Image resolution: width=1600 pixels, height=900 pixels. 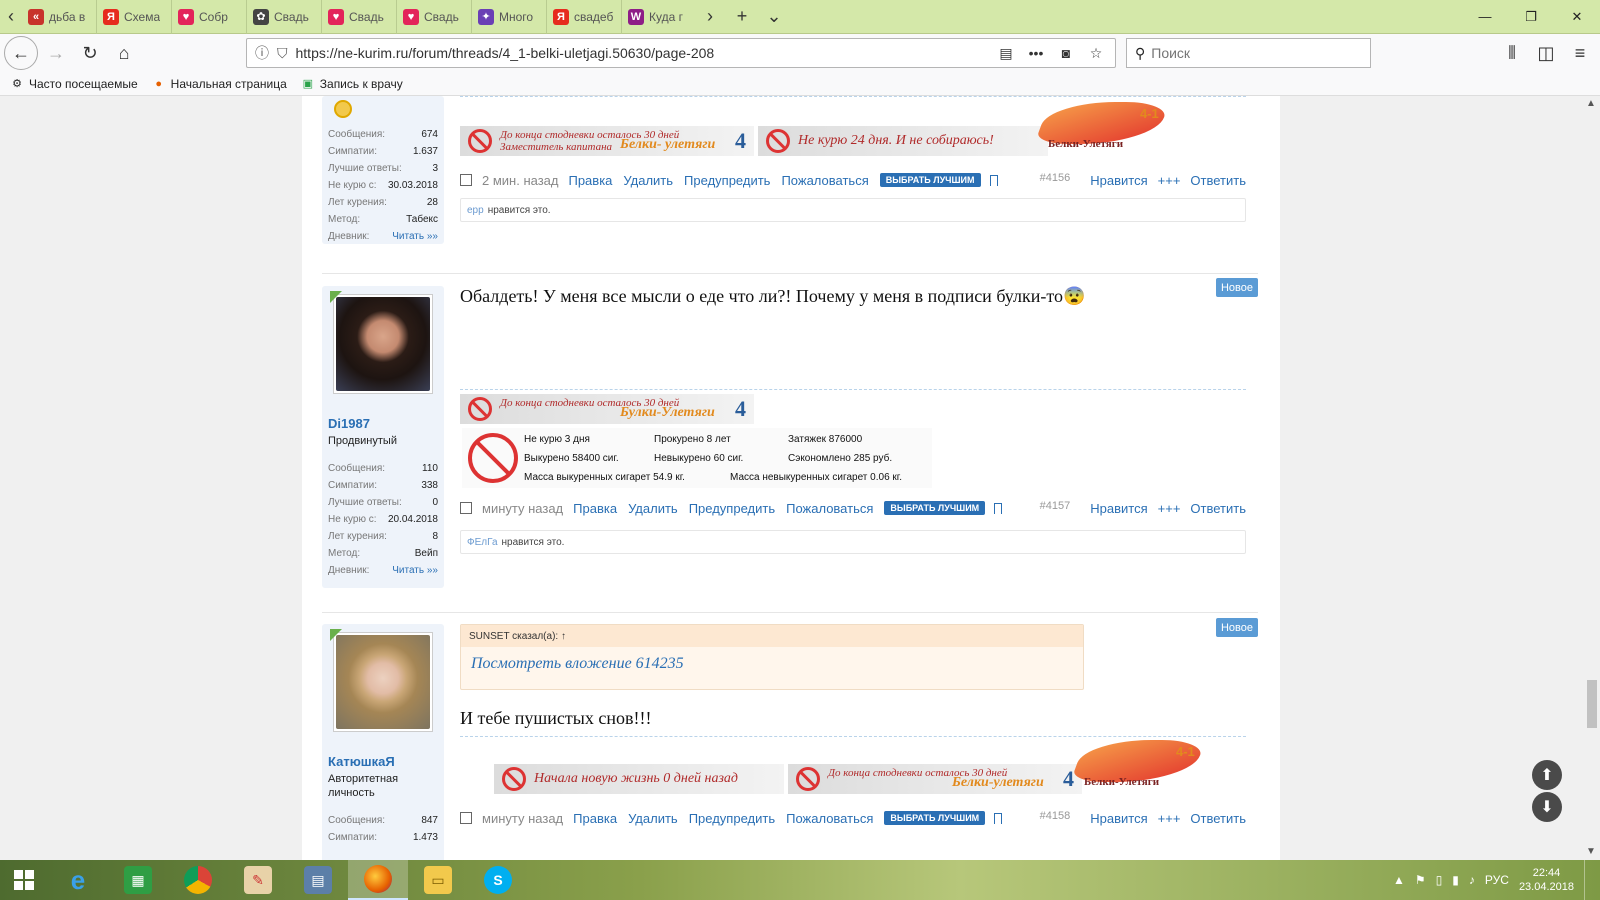 What do you see at coordinates (482, 542) in the screenshot?
I see `liker-link: ФЕлГа` at bounding box center [482, 542].